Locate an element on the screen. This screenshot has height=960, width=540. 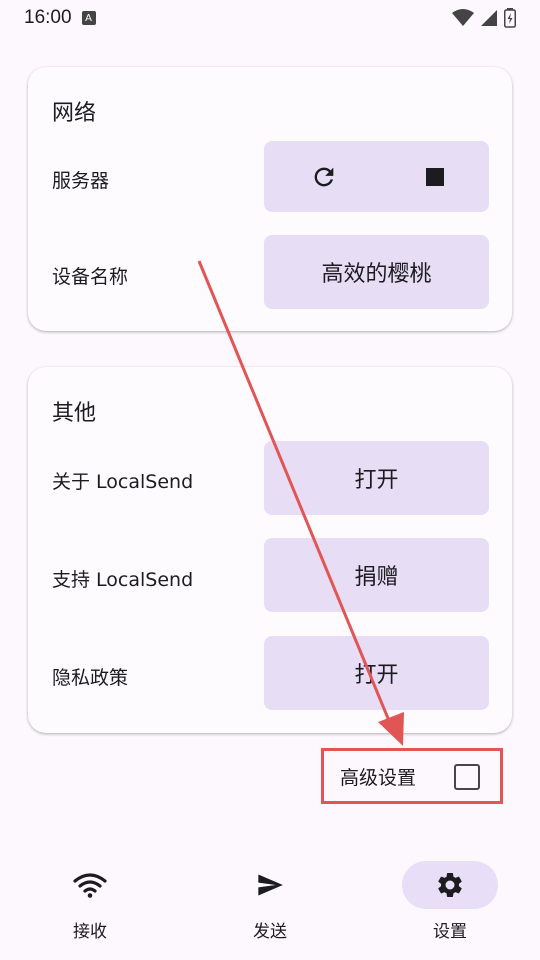
server-label: 服务器 is located at coordinates (81, 181).